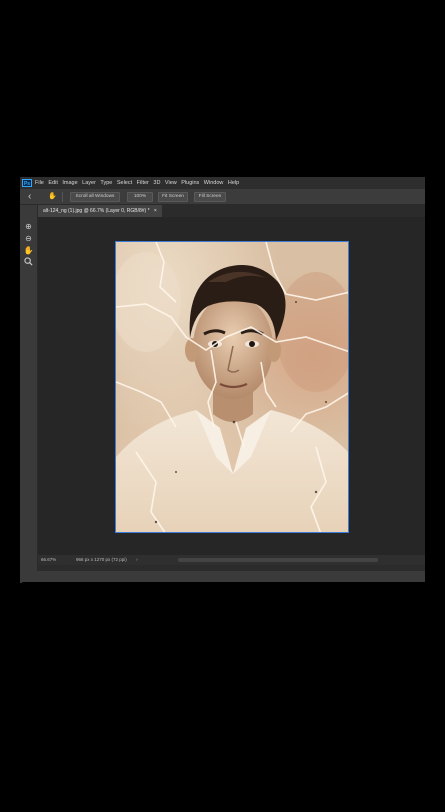  I want to click on menu-file: File, so click(39, 183).